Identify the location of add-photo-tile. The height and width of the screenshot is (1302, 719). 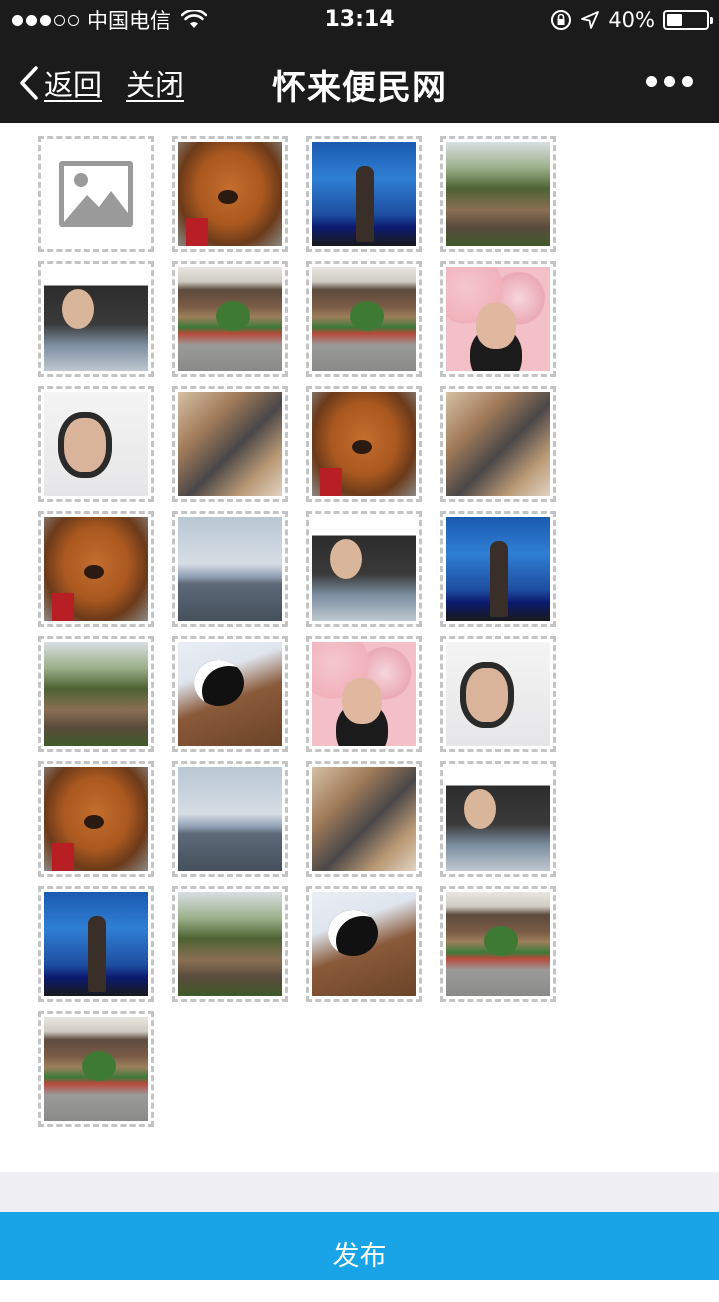
(96, 194).